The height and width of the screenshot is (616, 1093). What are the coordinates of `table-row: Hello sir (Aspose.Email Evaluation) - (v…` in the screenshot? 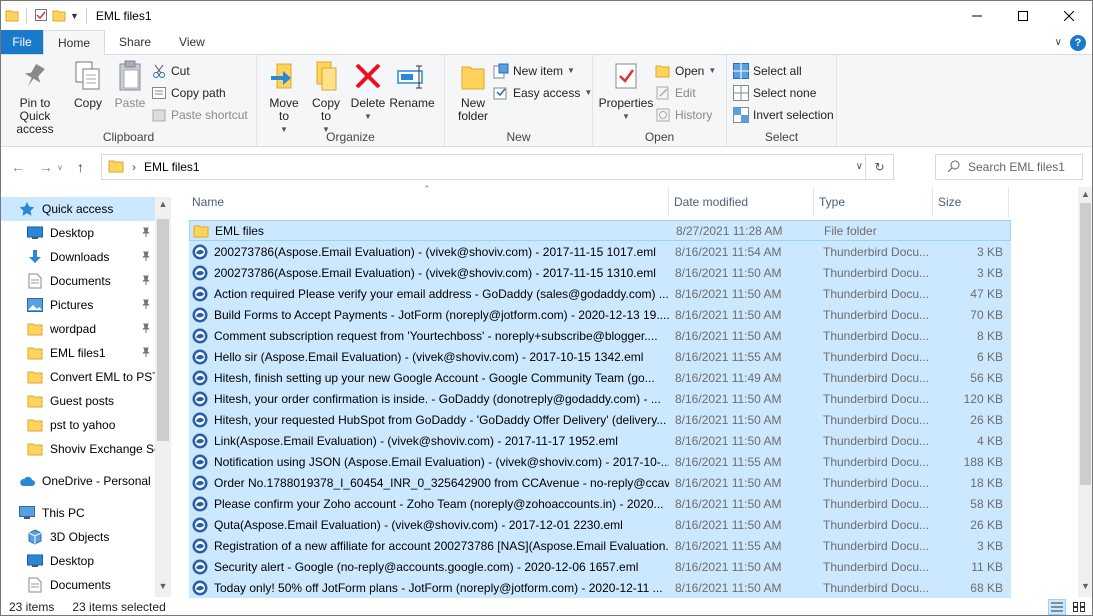 It's located at (600, 356).